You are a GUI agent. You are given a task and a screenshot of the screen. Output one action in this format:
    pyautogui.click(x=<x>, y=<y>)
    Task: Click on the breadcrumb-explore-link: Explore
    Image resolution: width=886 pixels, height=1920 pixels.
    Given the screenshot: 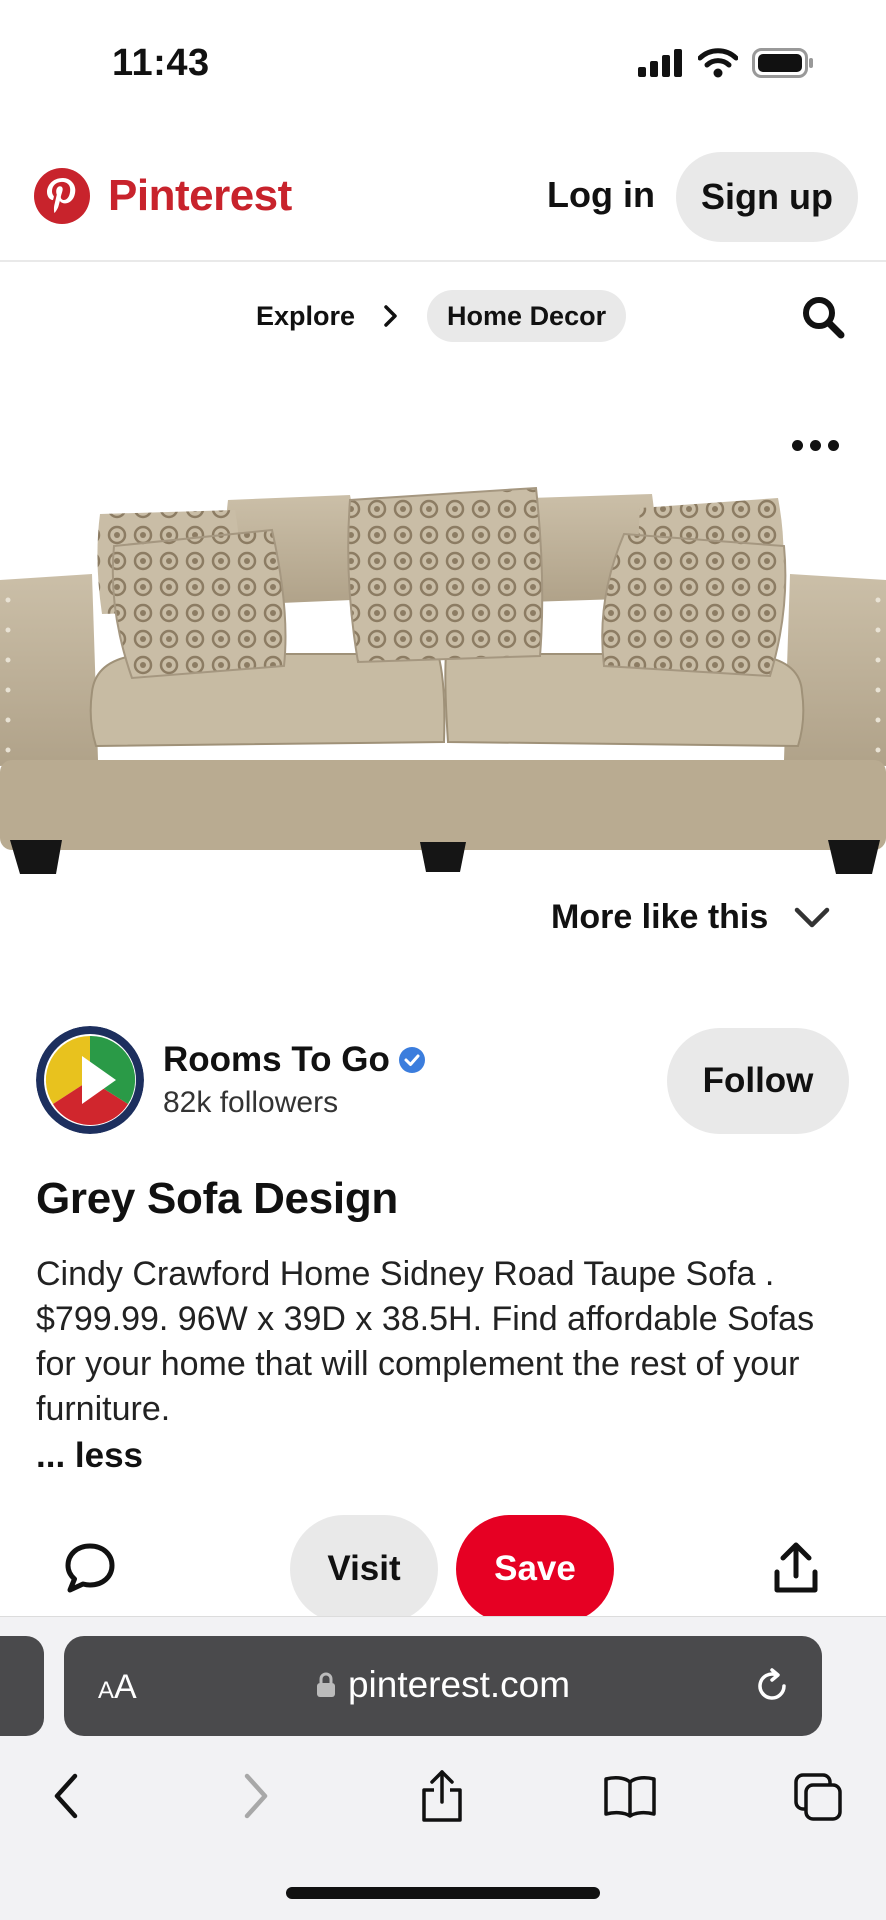 What is the action you would take?
    pyautogui.click(x=305, y=316)
    